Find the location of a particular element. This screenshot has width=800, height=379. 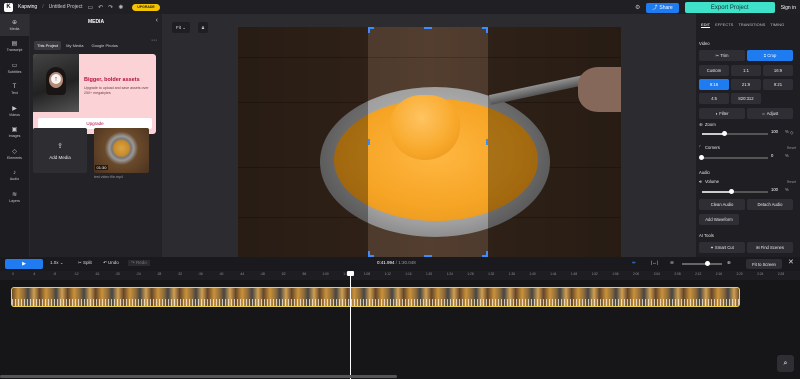

find-scenes-button: ⊞ Find Scenes is located at coordinates (770, 247).